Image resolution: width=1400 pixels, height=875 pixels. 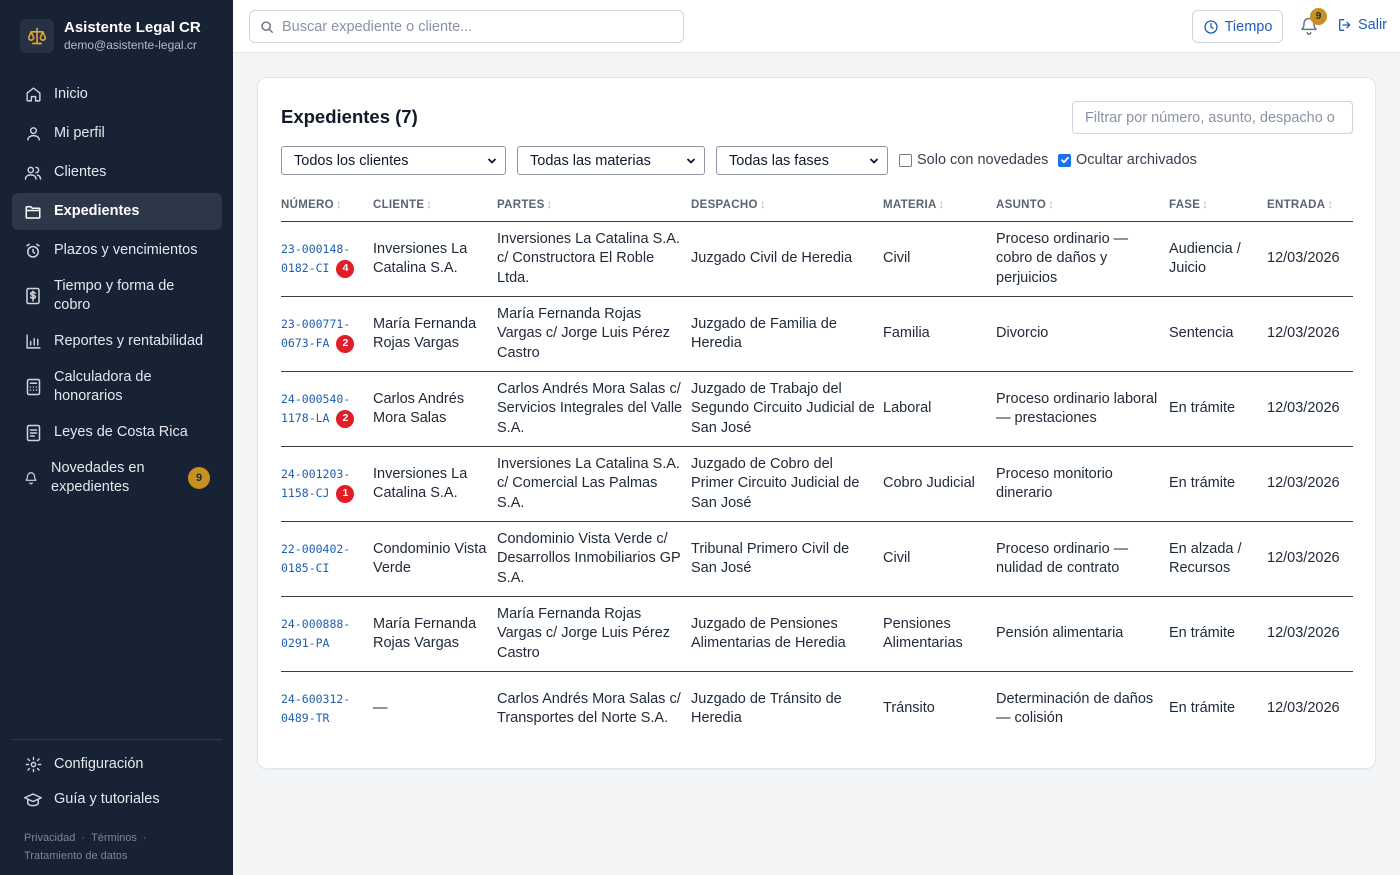 What do you see at coordinates (724, 205) in the screenshot?
I see `header-label: DESPACHO` at bounding box center [724, 205].